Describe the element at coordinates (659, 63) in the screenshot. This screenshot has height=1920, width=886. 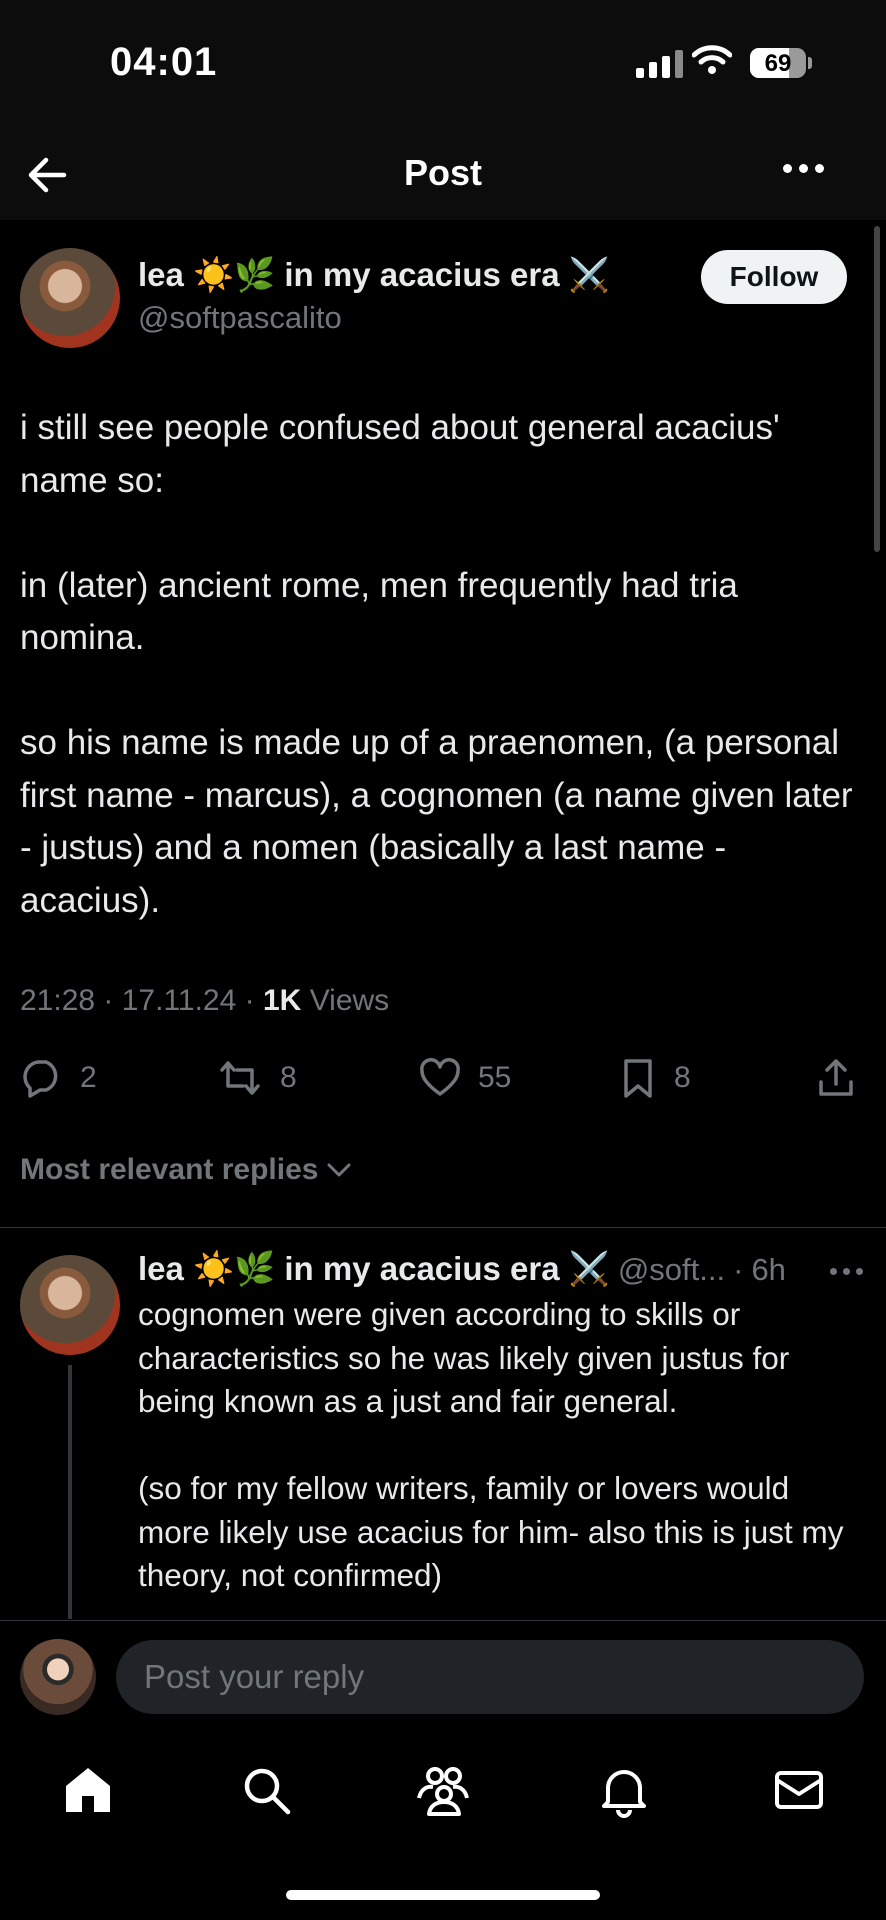
I see `signal-icon` at that location.